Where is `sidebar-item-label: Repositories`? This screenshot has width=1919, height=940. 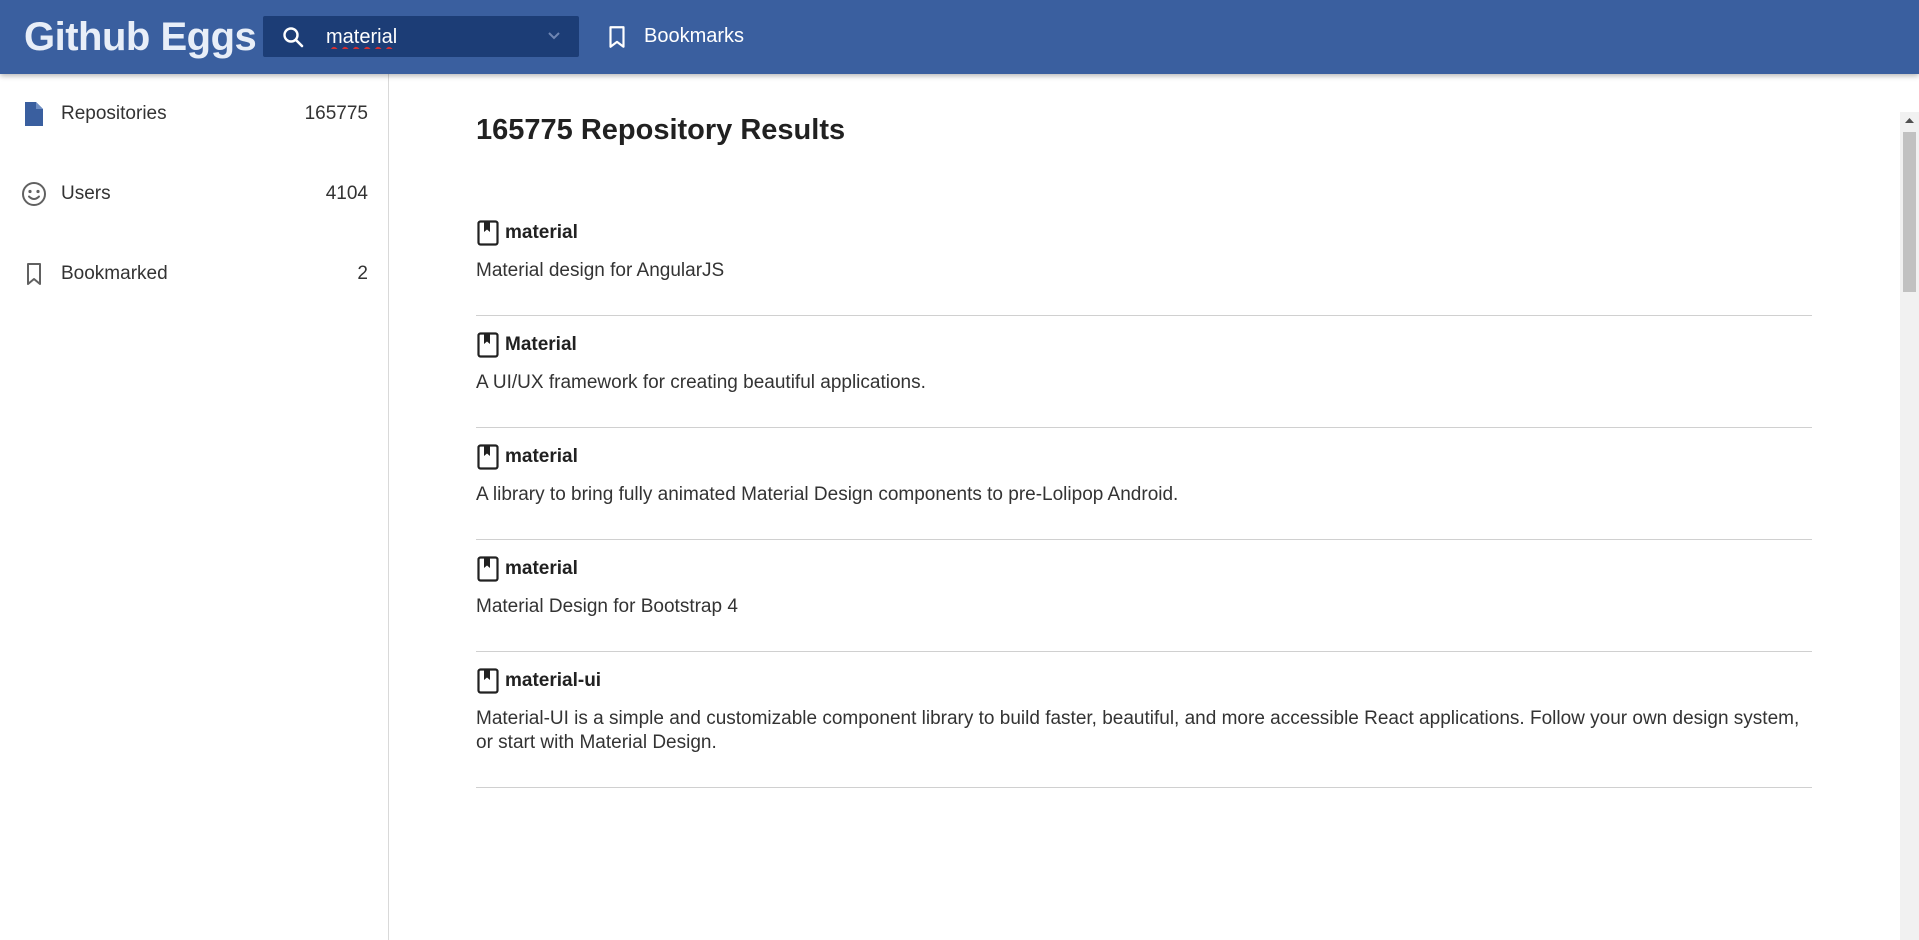 sidebar-item-label: Repositories is located at coordinates (114, 113).